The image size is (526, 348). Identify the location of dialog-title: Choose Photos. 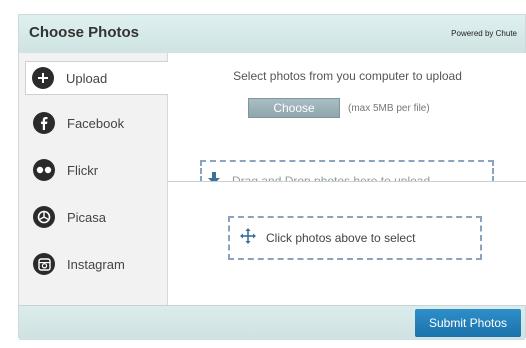
(84, 32).